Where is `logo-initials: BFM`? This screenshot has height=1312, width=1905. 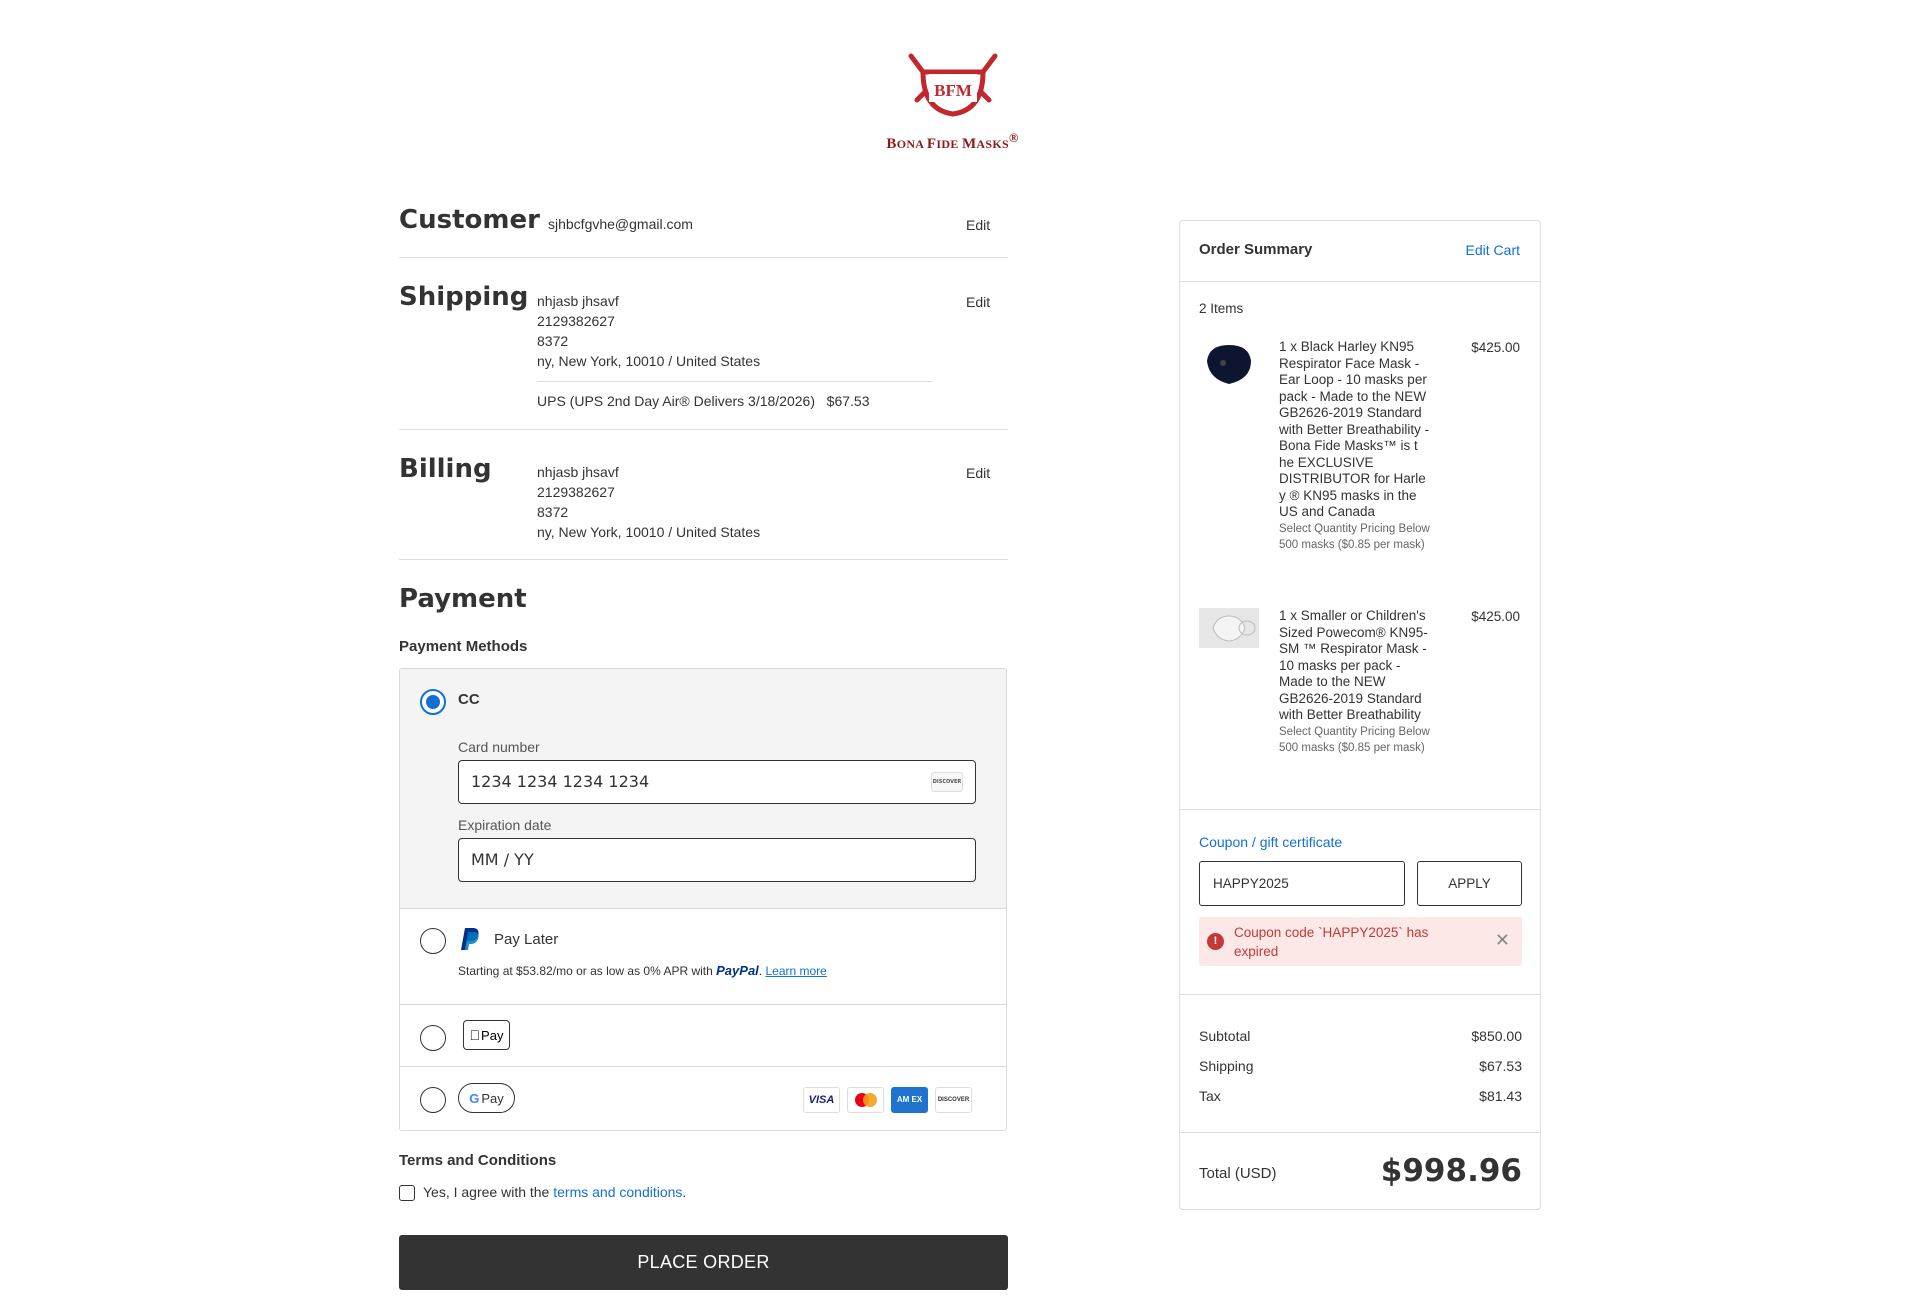
logo-initials: BFM is located at coordinates (953, 90).